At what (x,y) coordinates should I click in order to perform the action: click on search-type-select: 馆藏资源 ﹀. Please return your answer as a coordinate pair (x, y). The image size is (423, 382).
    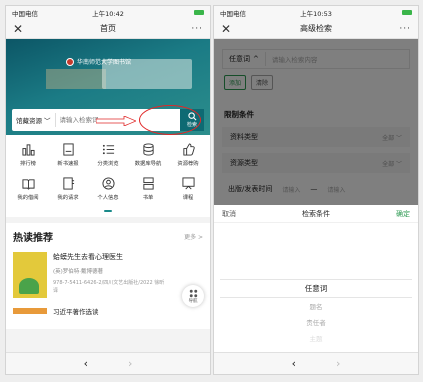
    Looking at the image, I should click on (34, 120).